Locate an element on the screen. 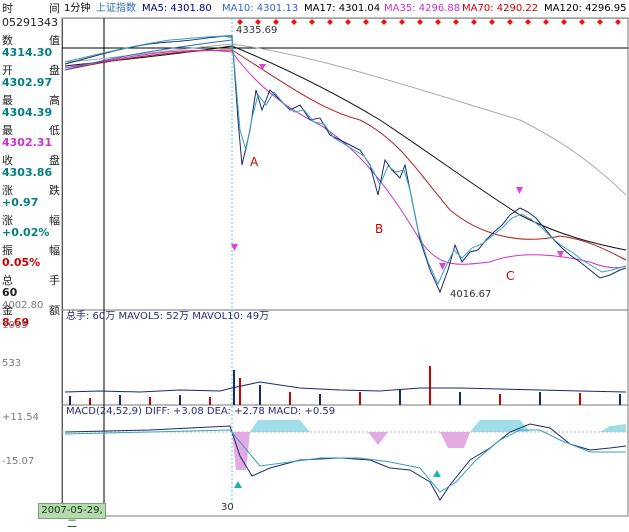 Image resolution: width=629 pixels, height=532 pixels. dea-line is located at coordinates (345, 461).